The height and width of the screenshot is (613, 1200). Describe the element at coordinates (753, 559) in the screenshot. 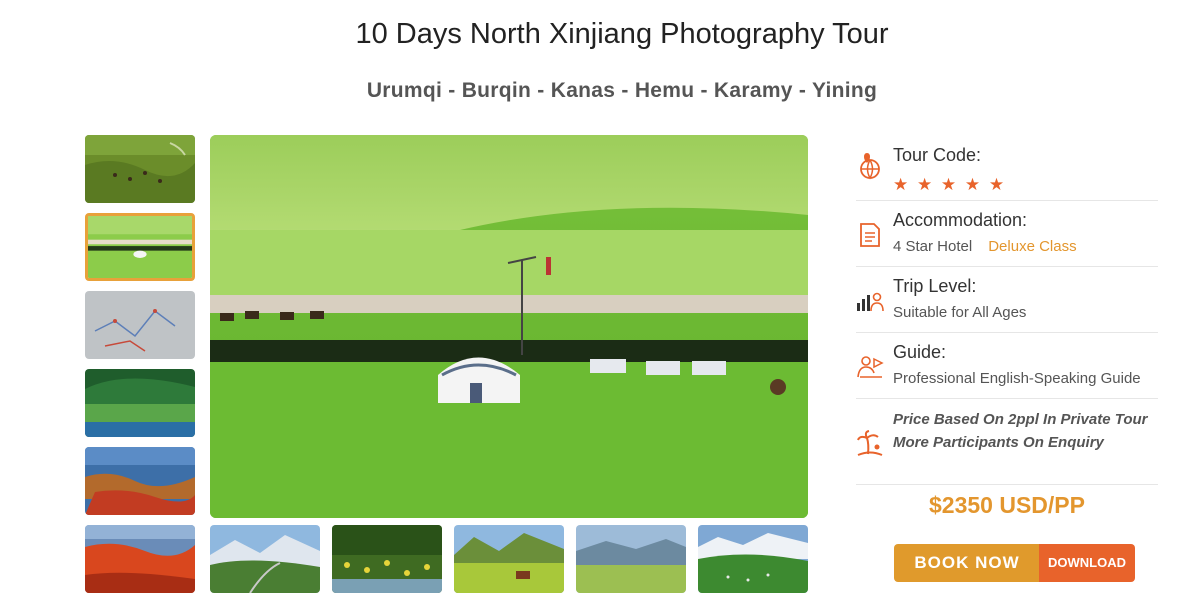

I see `gallery-thumb-snowy-ridge` at that location.